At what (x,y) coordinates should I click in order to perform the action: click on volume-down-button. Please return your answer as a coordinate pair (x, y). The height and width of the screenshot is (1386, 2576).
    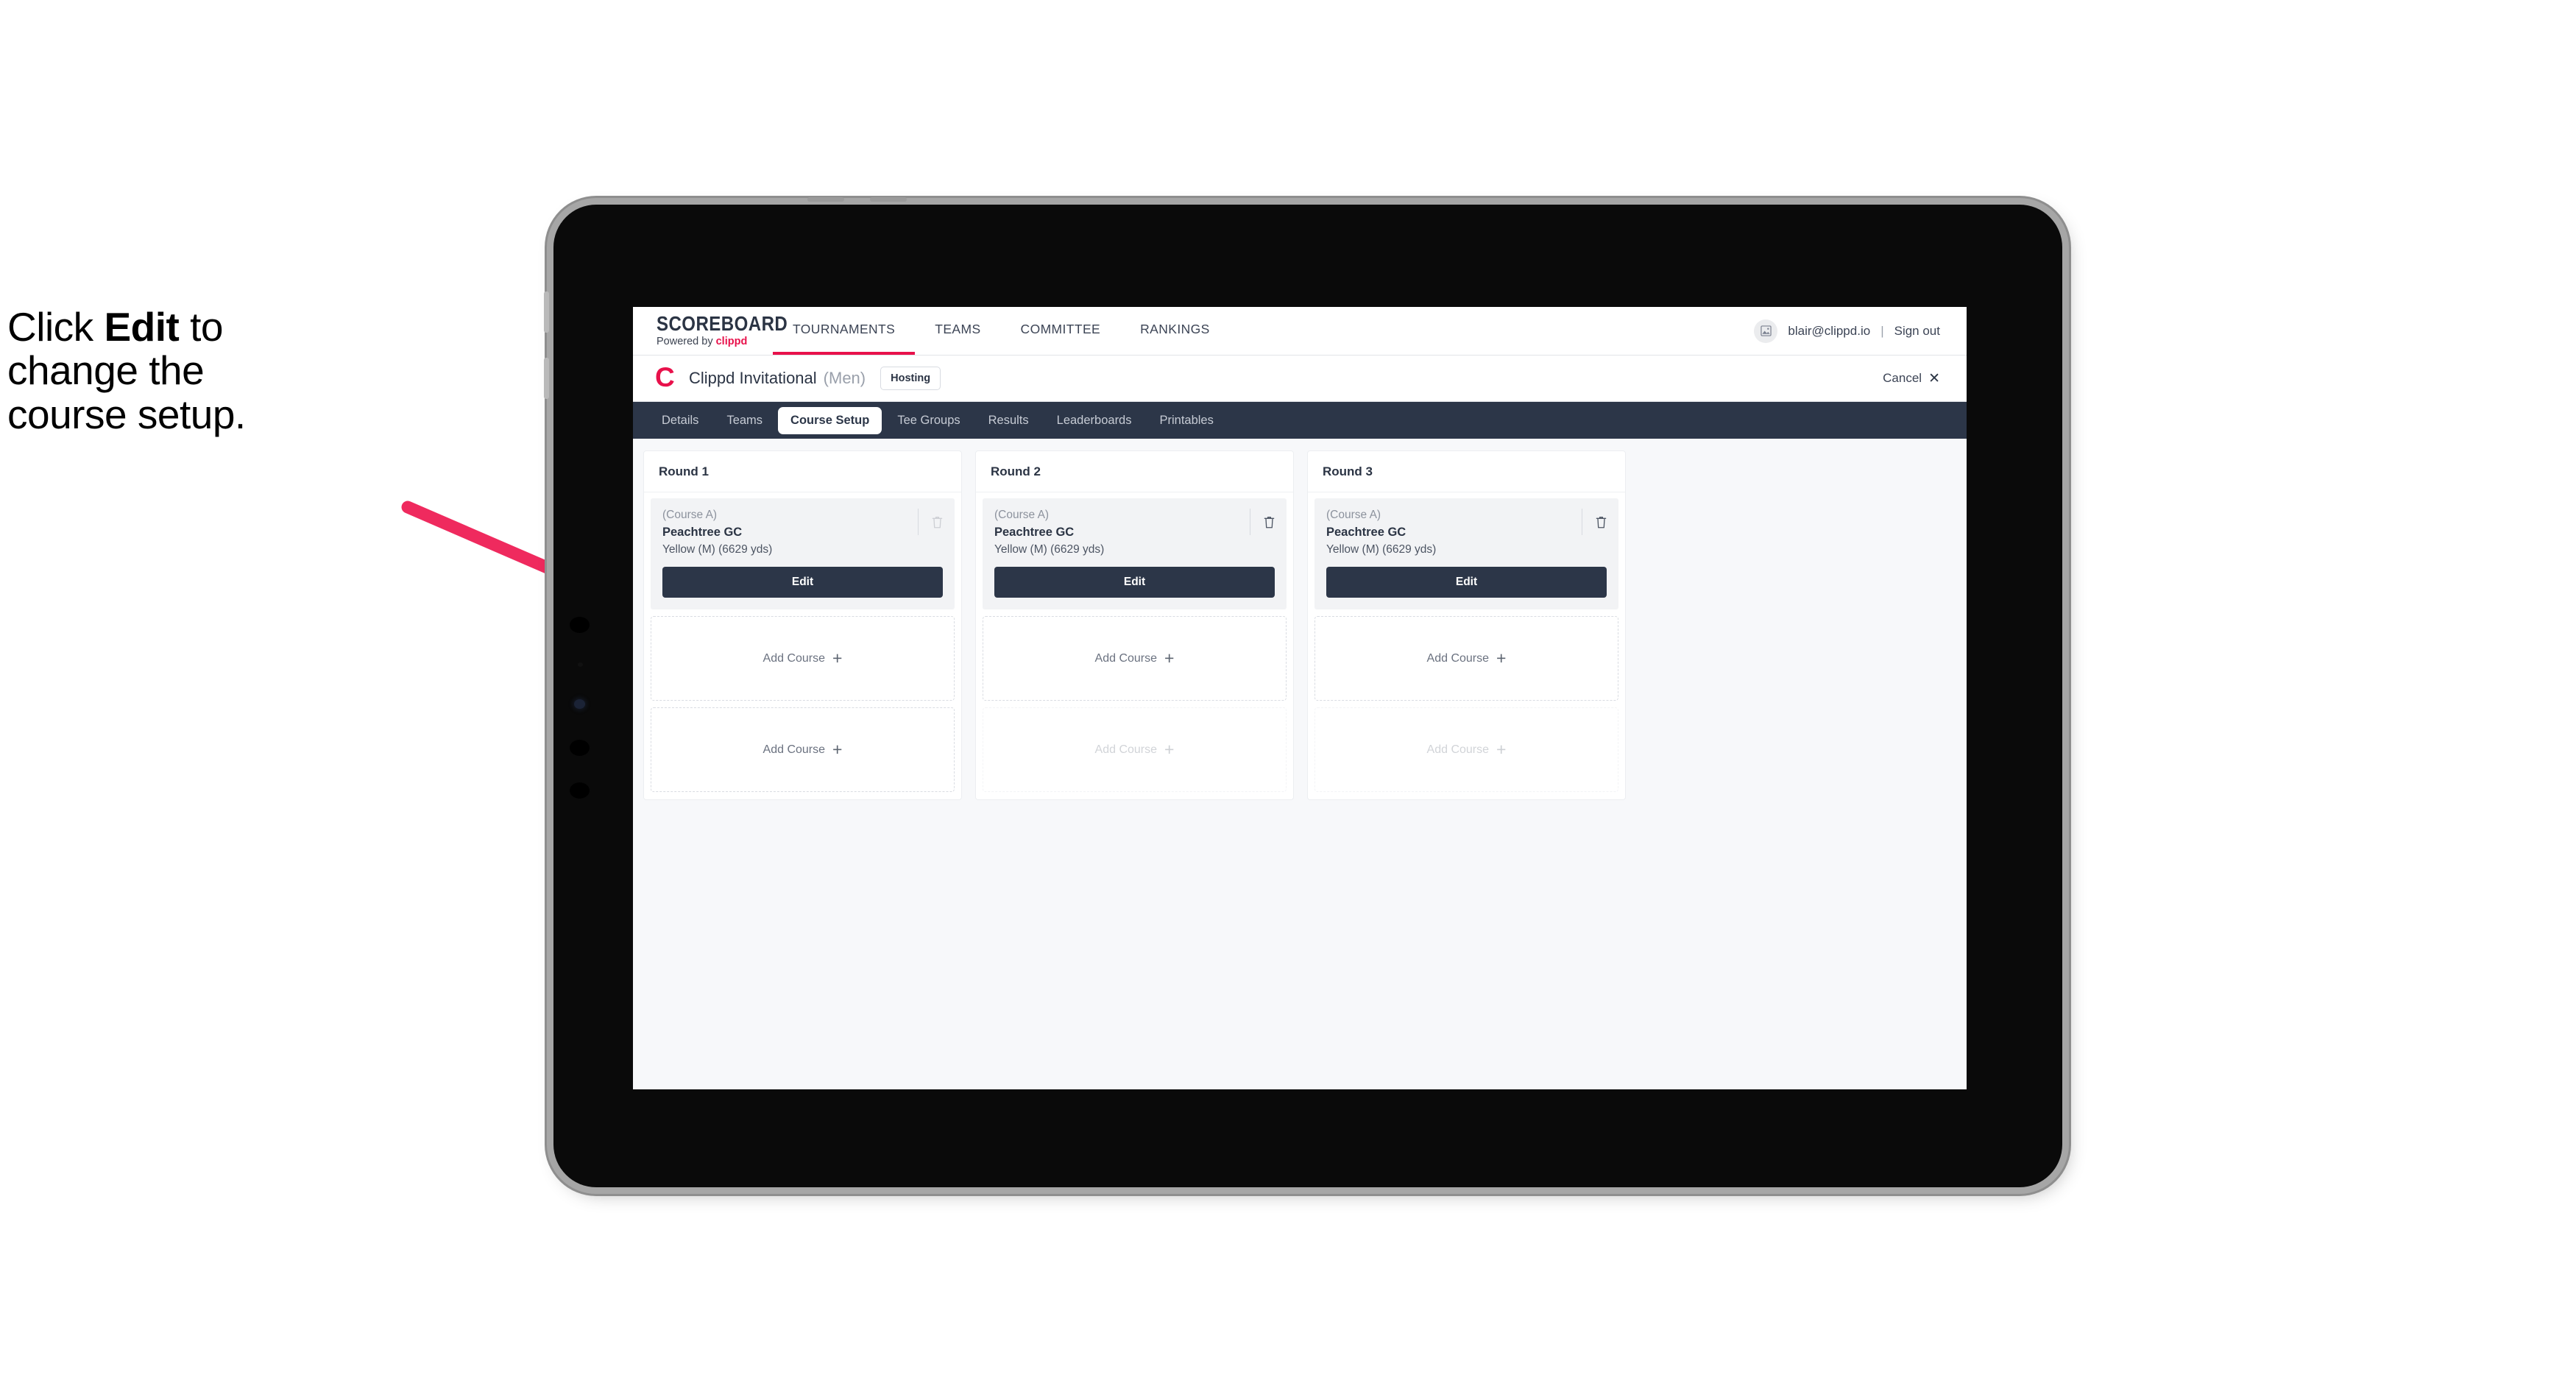
    Looking at the image, I should click on (546, 378).